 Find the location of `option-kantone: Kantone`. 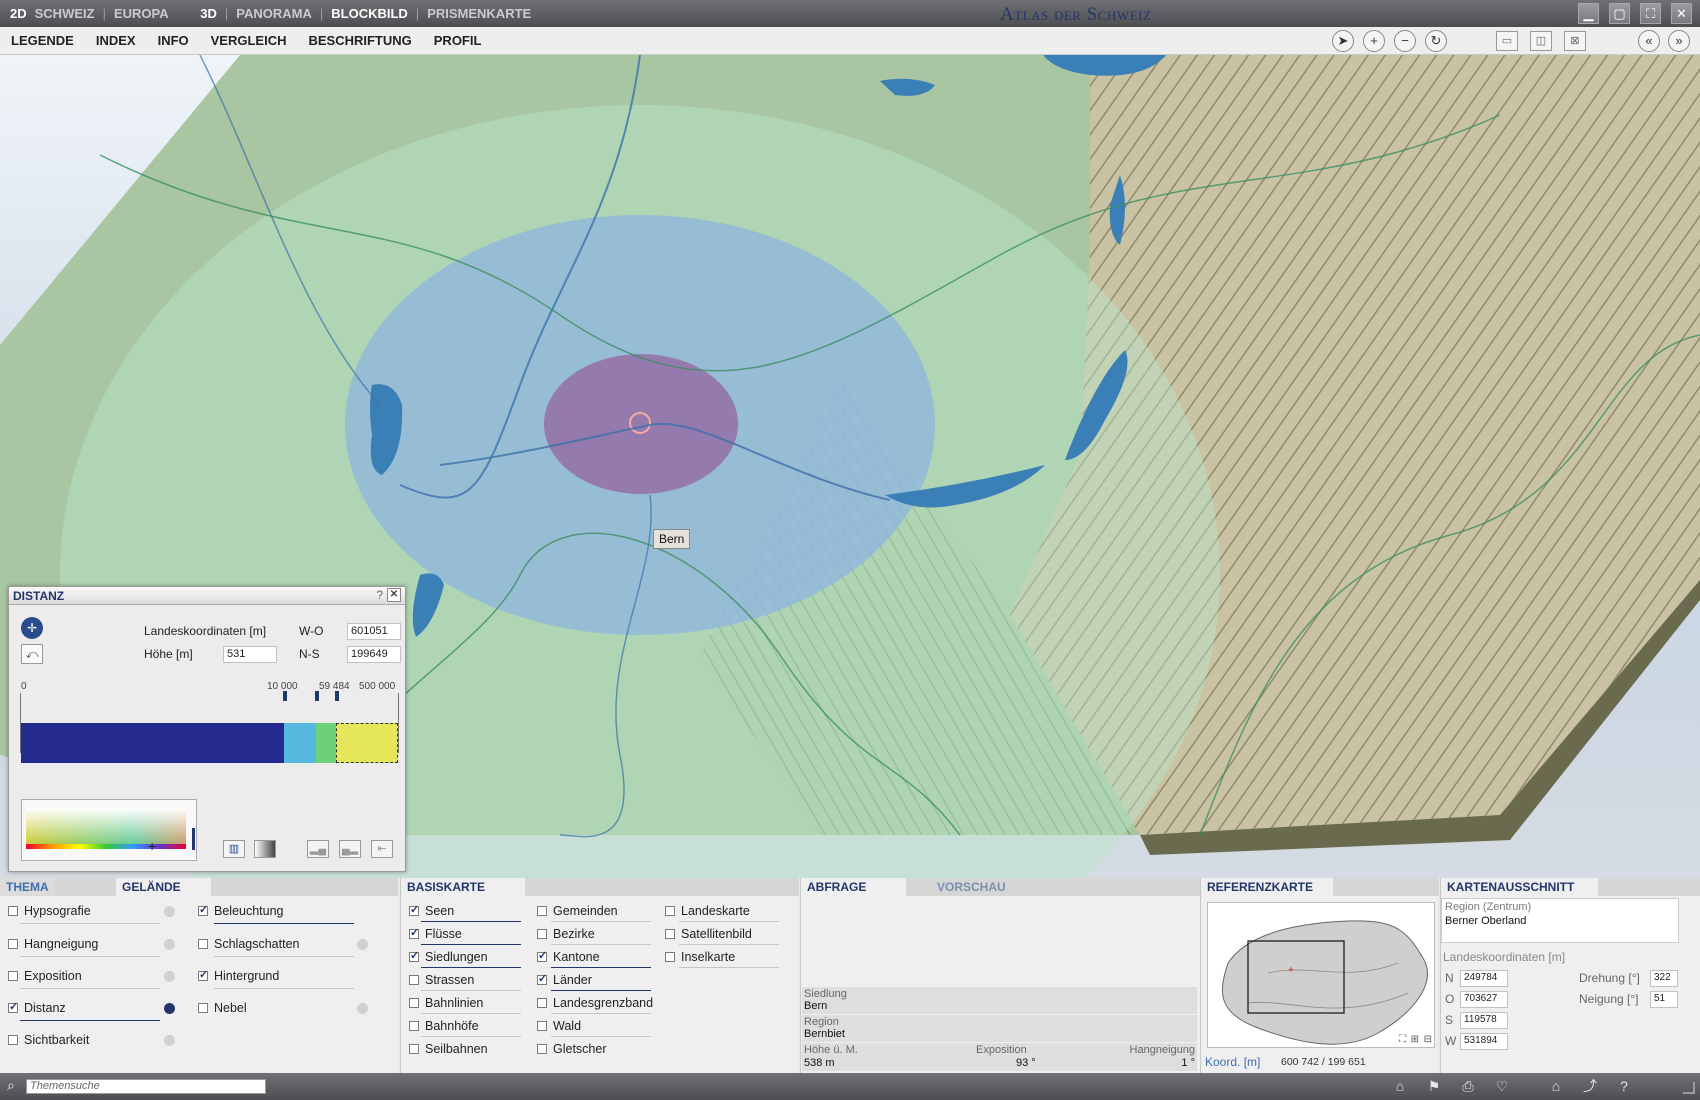

option-kantone: Kantone is located at coordinates (568, 956).